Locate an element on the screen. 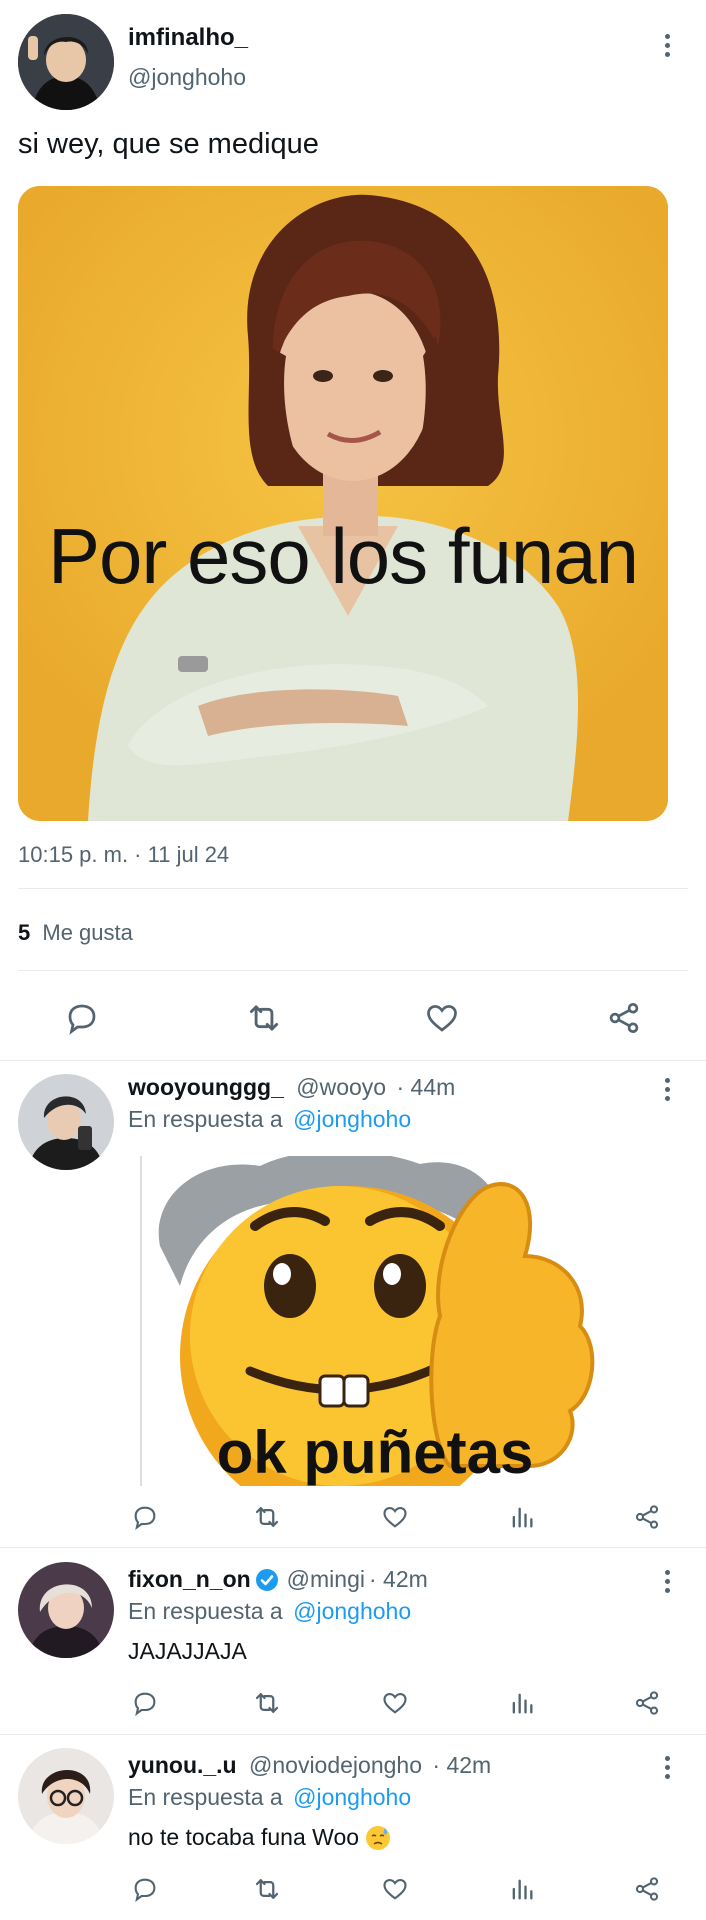 The width and height of the screenshot is (706, 1920). display-name: fixon_n_on is located at coordinates (189, 1579).